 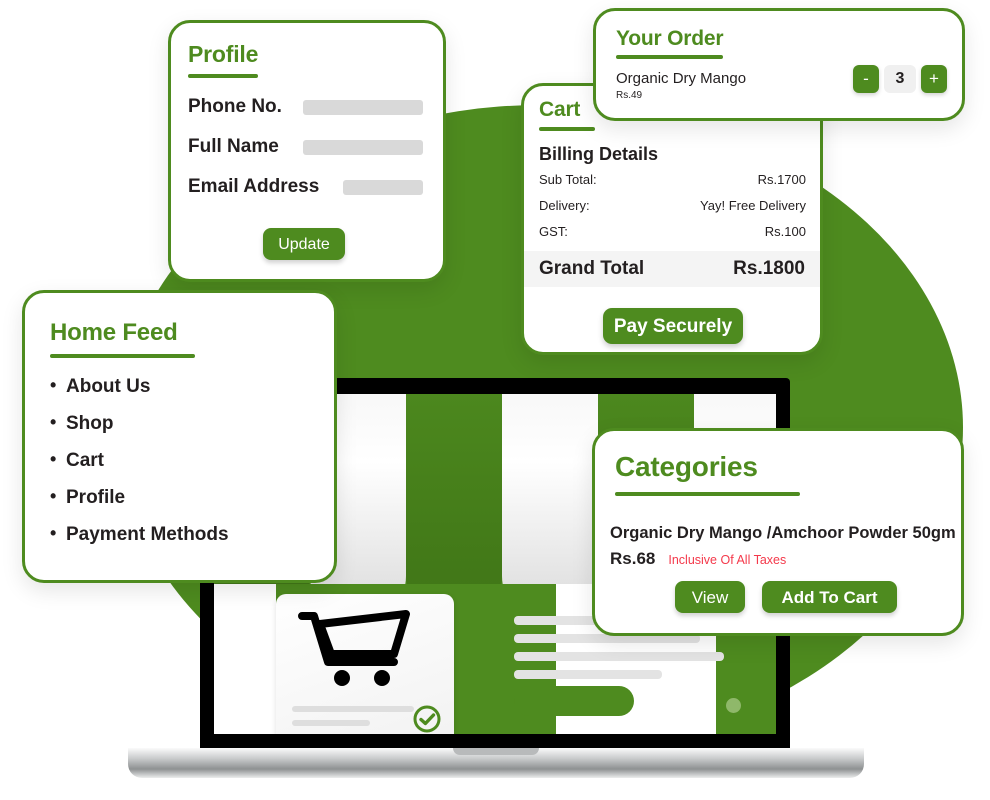 I want to click on order-item-name: Organic Dry Mango, so click(x=681, y=78).